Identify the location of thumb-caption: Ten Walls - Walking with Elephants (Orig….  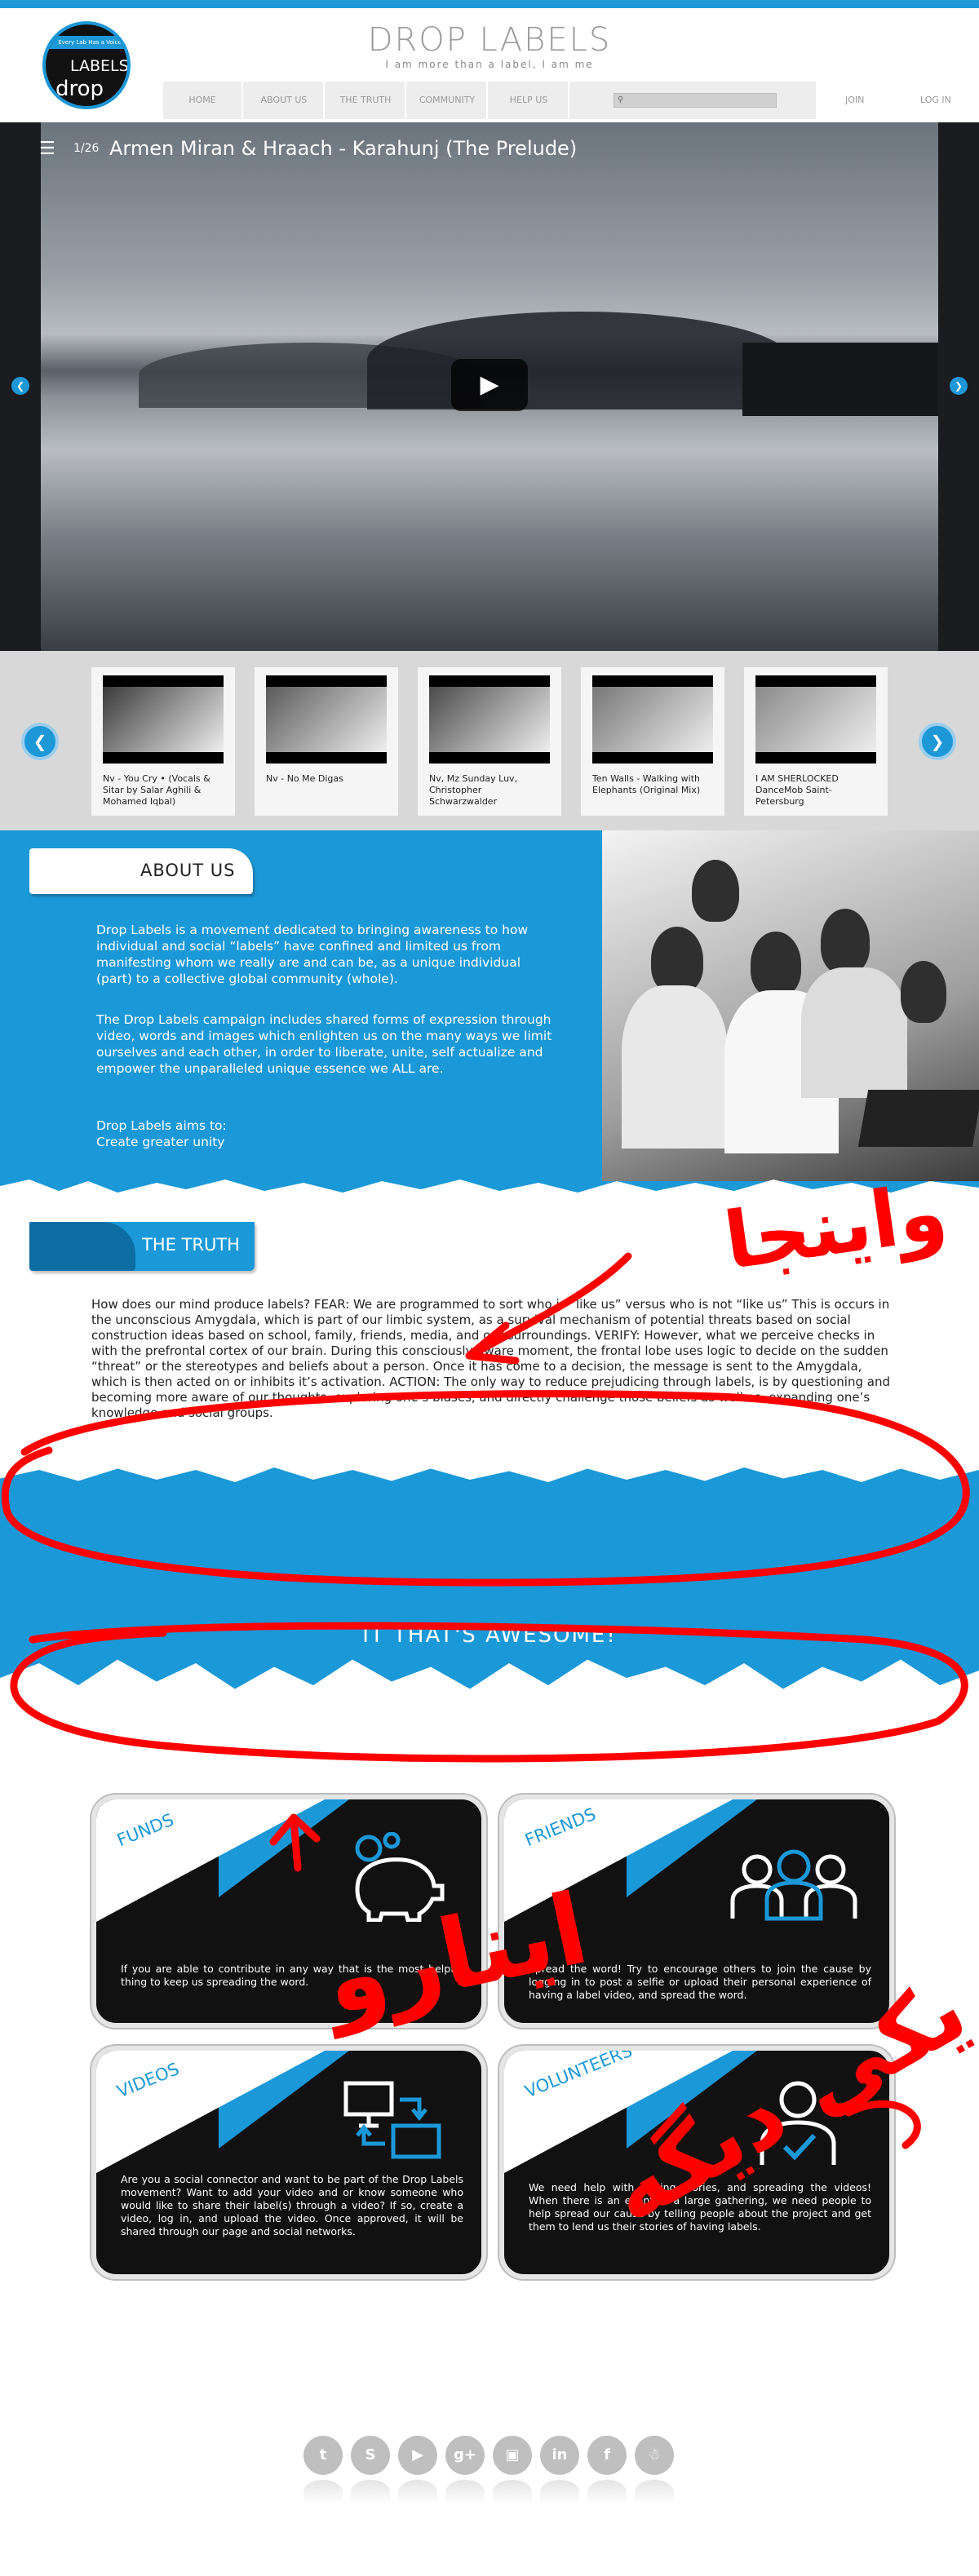
(653, 784).